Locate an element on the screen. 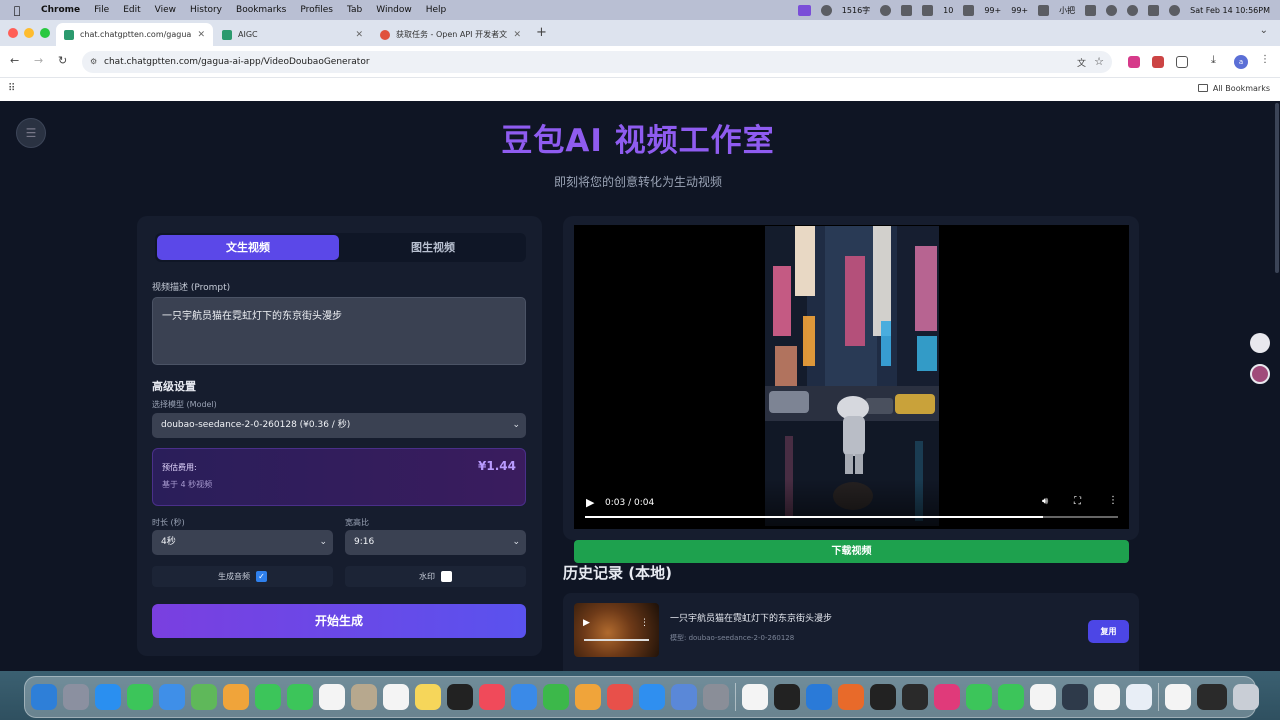 The image size is (1280, 720). mail-icon is located at coordinates (172, 697).